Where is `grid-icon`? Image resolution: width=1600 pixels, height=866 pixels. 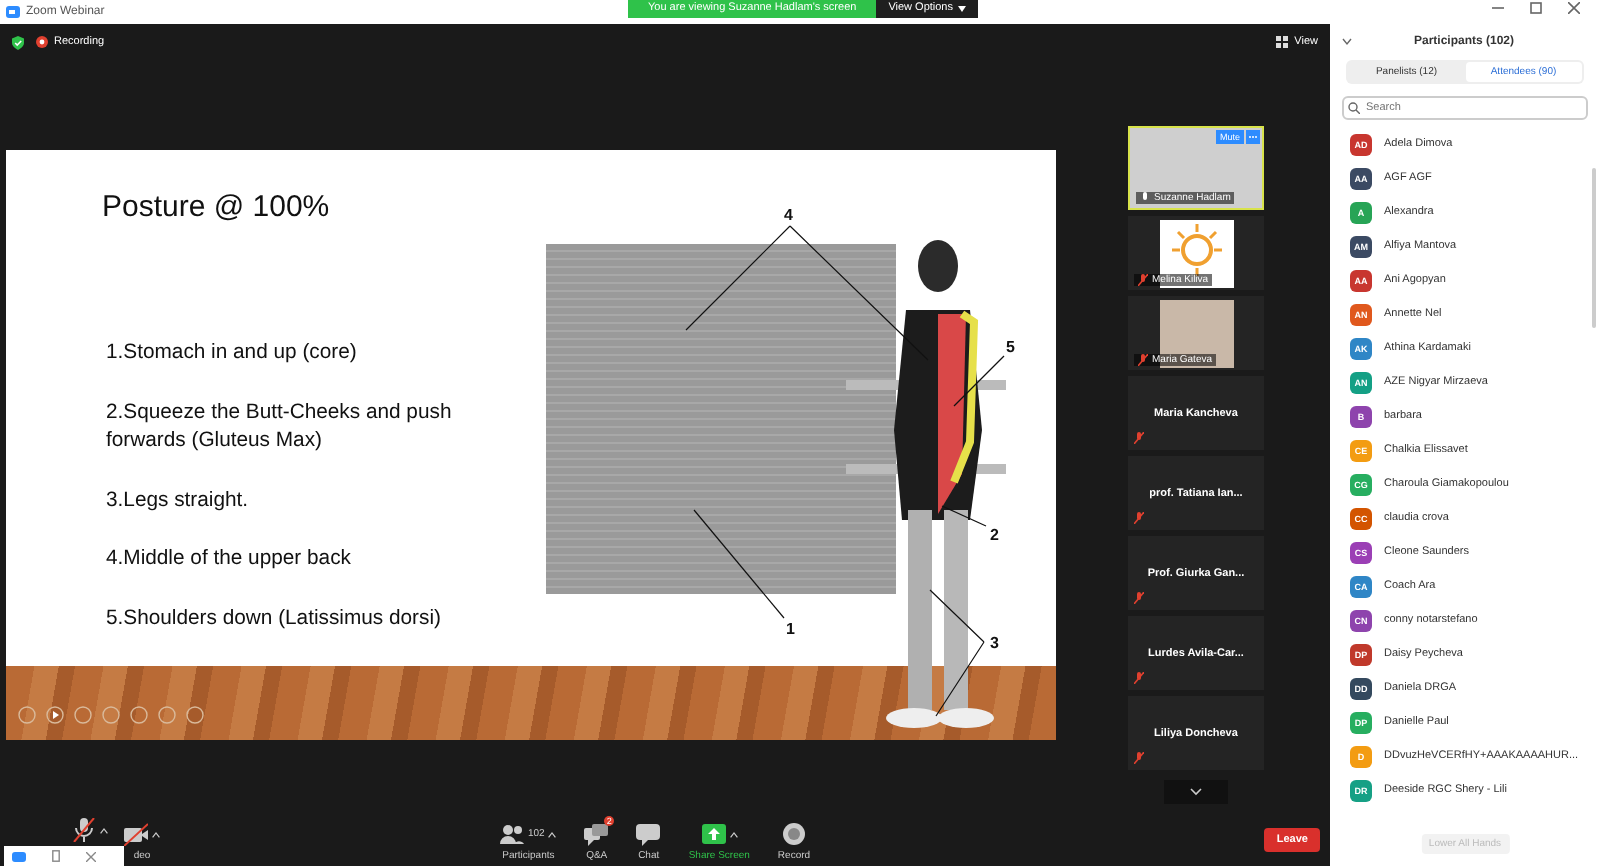 grid-icon is located at coordinates (1282, 42).